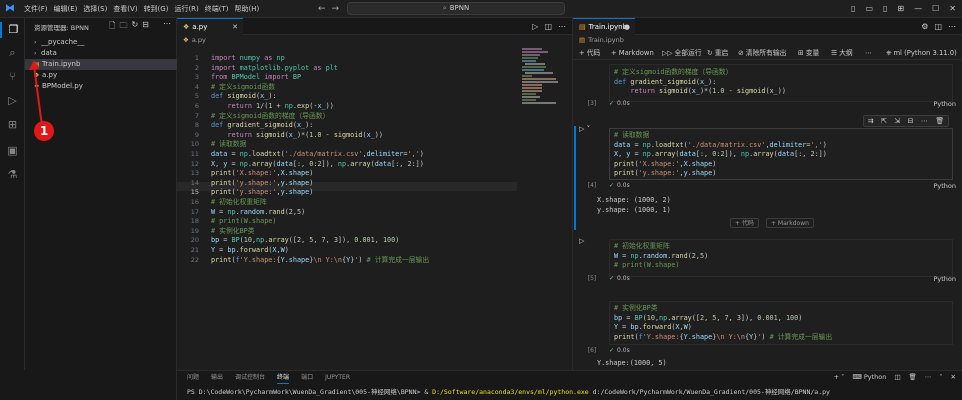 The height and width of the screenshot is (400, 962). What do you see at coordinates (12, 125) in the screenshot?
I see `extensions-icon: ⊞` at bounding box center [12, 125].